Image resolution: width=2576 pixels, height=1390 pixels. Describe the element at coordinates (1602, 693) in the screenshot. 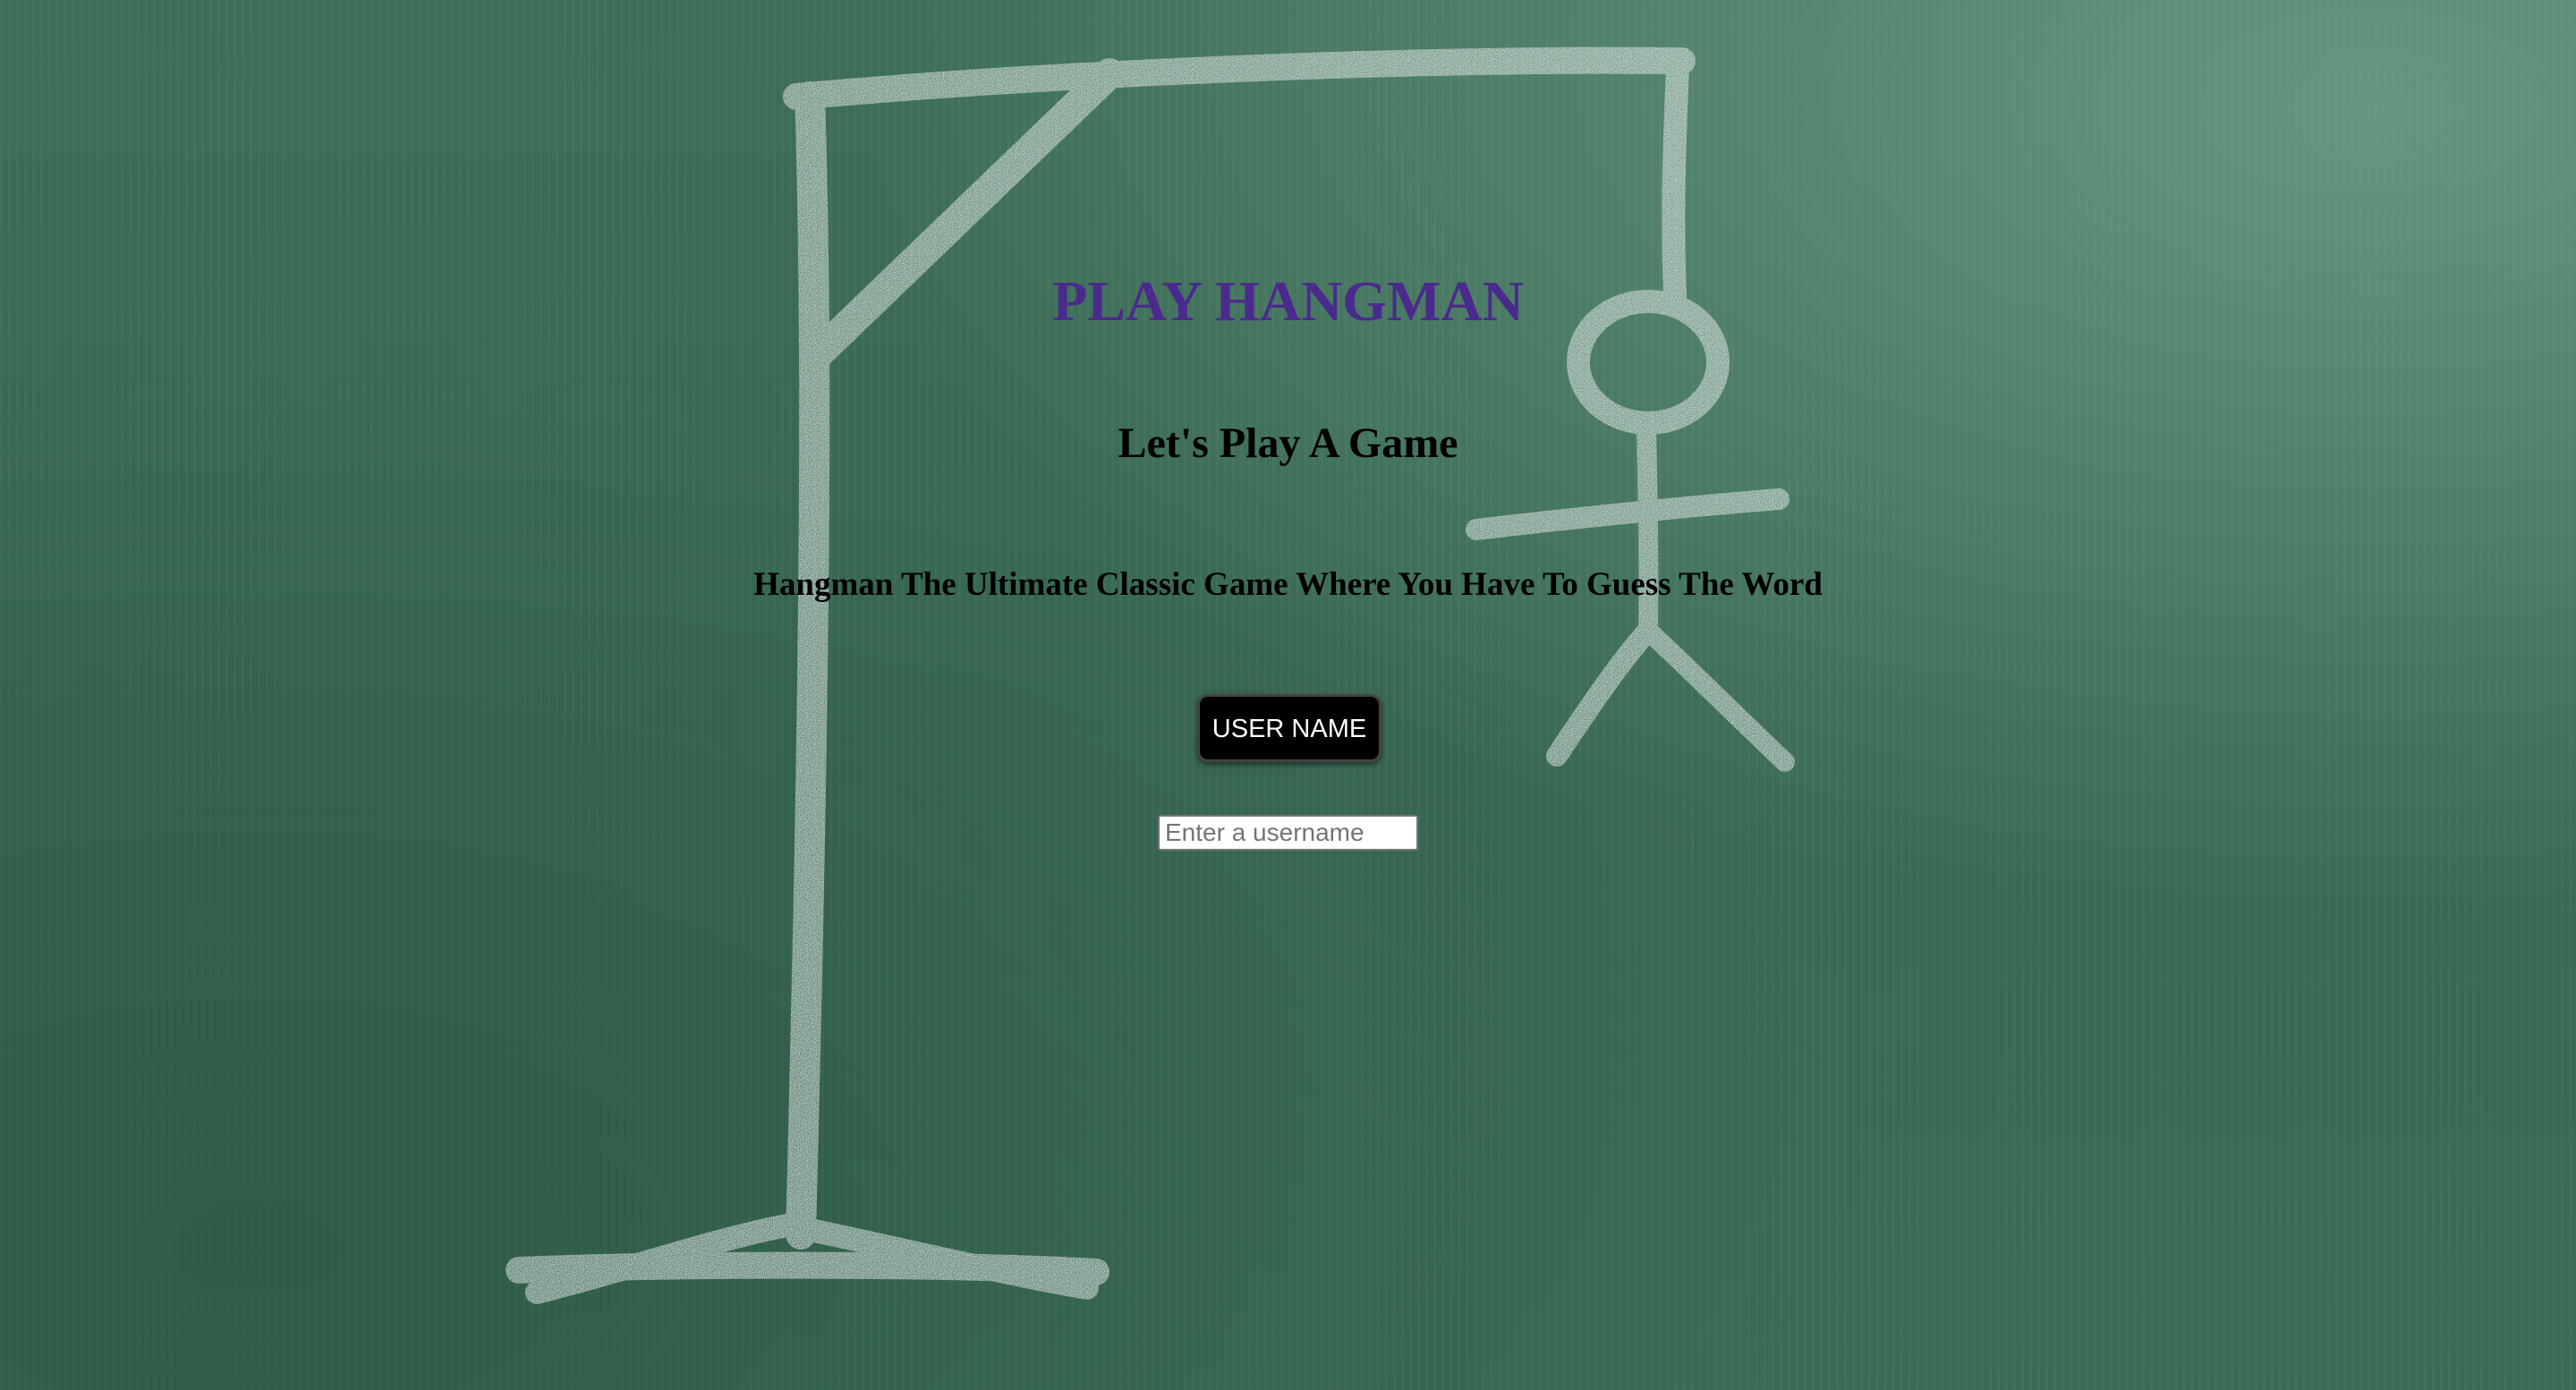

I see `hangman-left-leg` at that location.